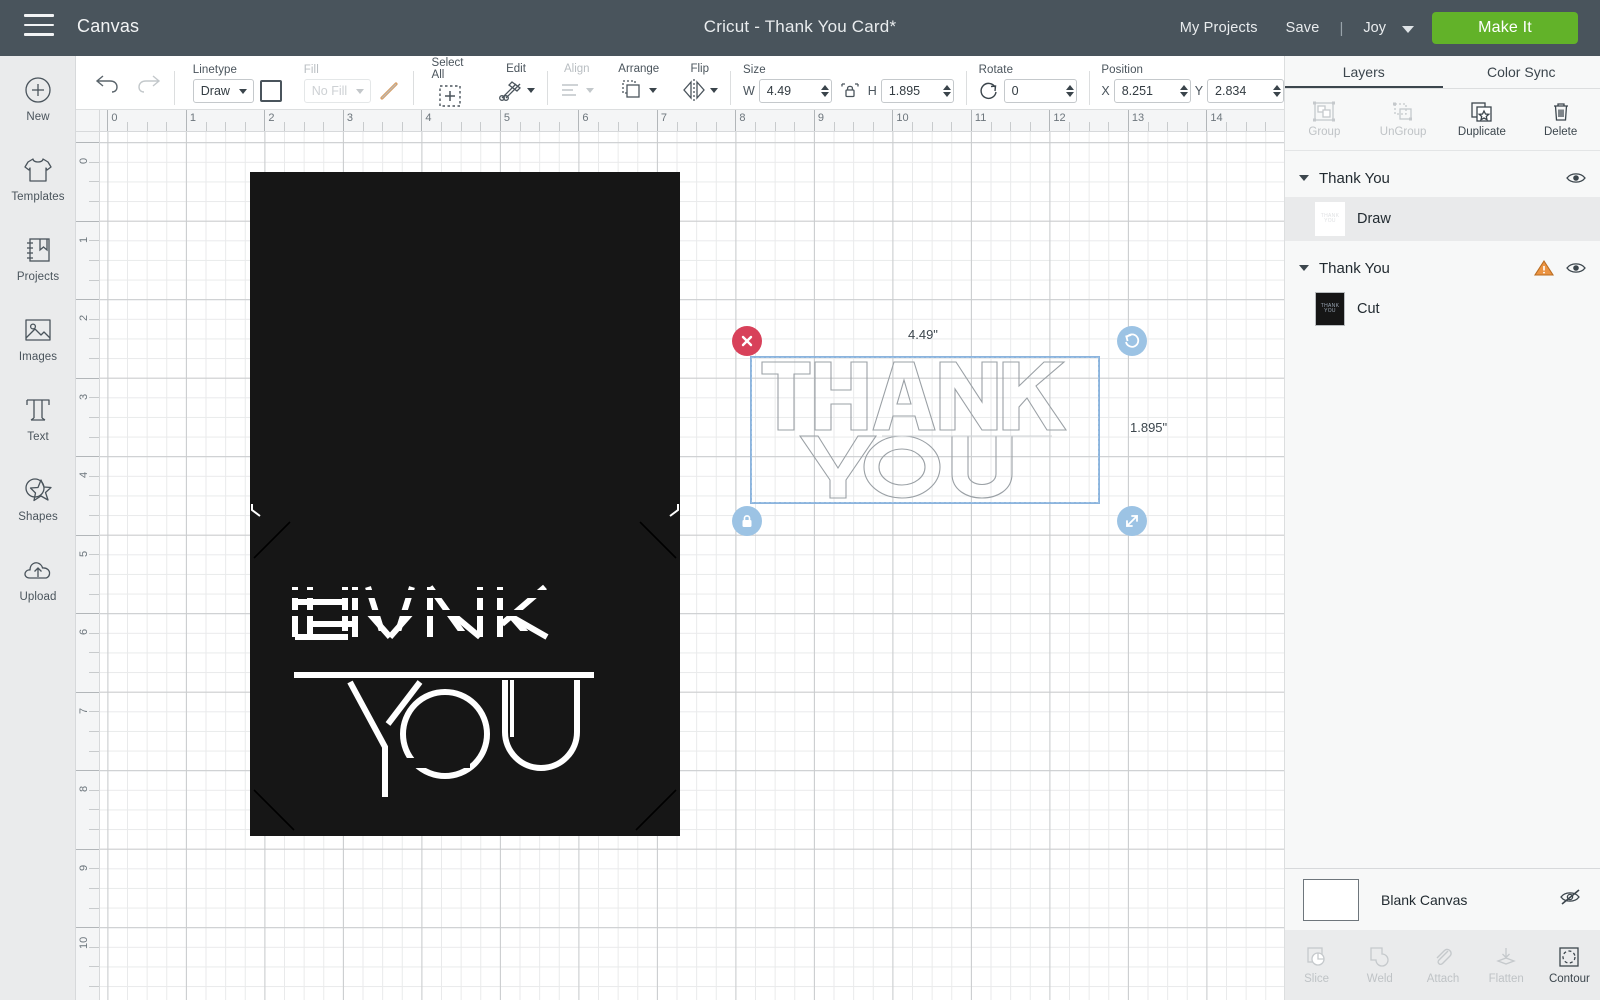 This screenshot has width=1600, height=1000. Describe the element at coordinates (311, 69) in the screenshot. I see `fill-label: Fill` at that location.